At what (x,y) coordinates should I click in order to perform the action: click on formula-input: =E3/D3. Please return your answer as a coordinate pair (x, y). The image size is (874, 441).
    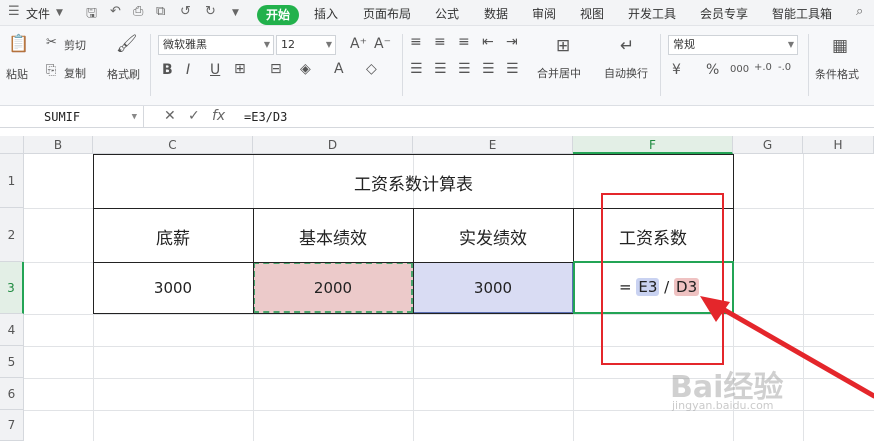
    Looking at the image, I should click on (265, 117).